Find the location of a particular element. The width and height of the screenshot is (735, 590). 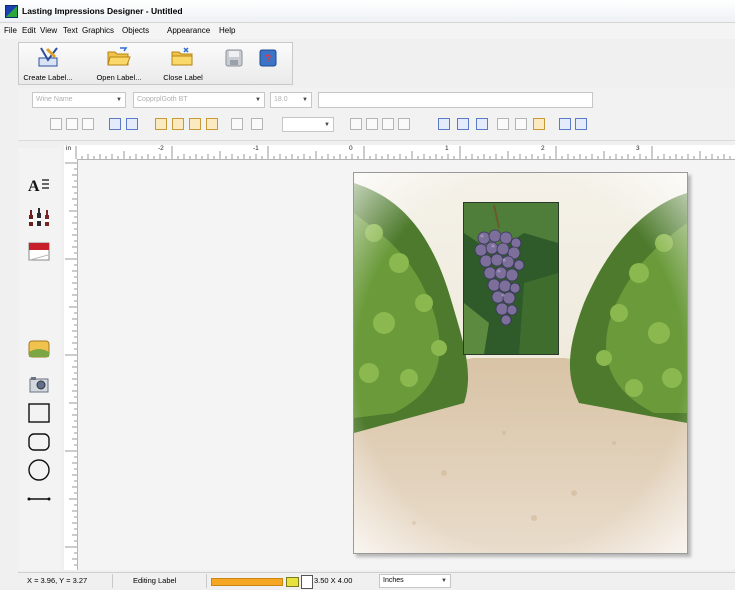

align-top-icon is located at coordinates (115, 124).